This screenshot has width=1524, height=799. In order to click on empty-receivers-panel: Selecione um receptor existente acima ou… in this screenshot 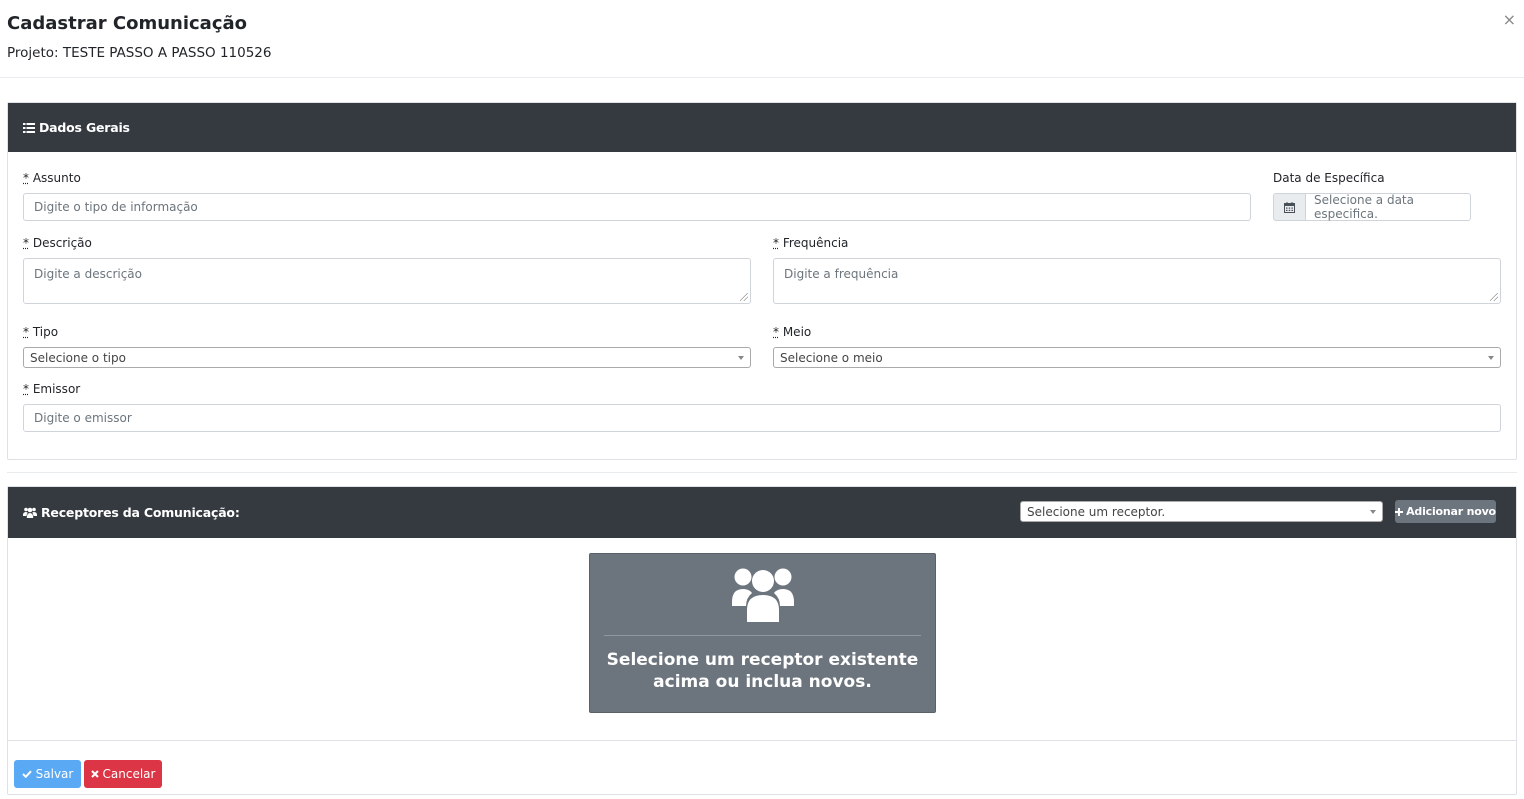, I will do `click(762, 633)`.